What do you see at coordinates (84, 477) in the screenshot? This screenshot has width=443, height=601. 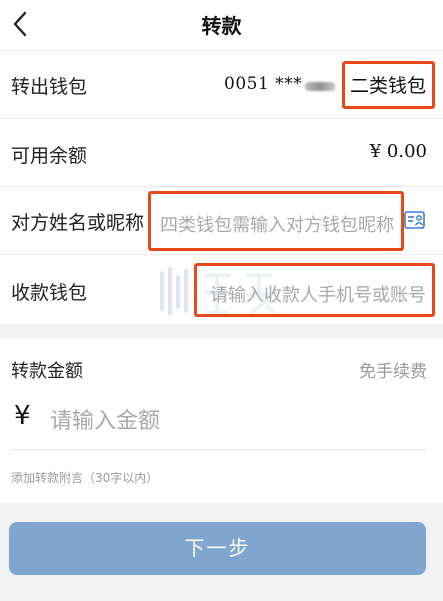 I see `remark-input: 添加转款附言（30字以内）` at bounding box center [84, 477].